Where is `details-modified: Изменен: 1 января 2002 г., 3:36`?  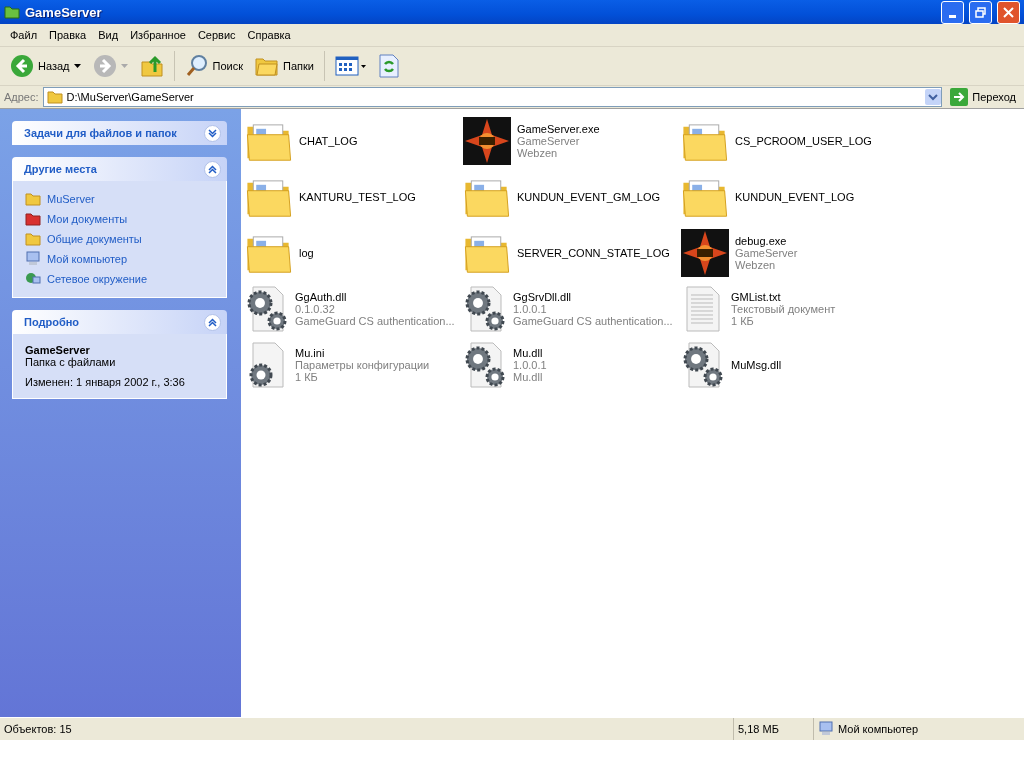 details-modified: Изменен: 1 января 2002 г., 3:36 is located at coordinates (105, 382).